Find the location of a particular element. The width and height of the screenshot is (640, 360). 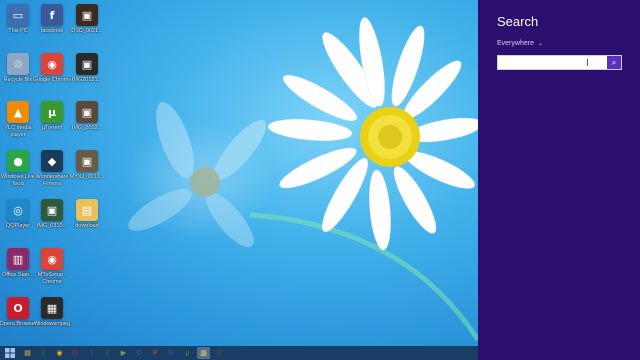

file-explorer-icon: ▤ is located at coordinates (27, 353).